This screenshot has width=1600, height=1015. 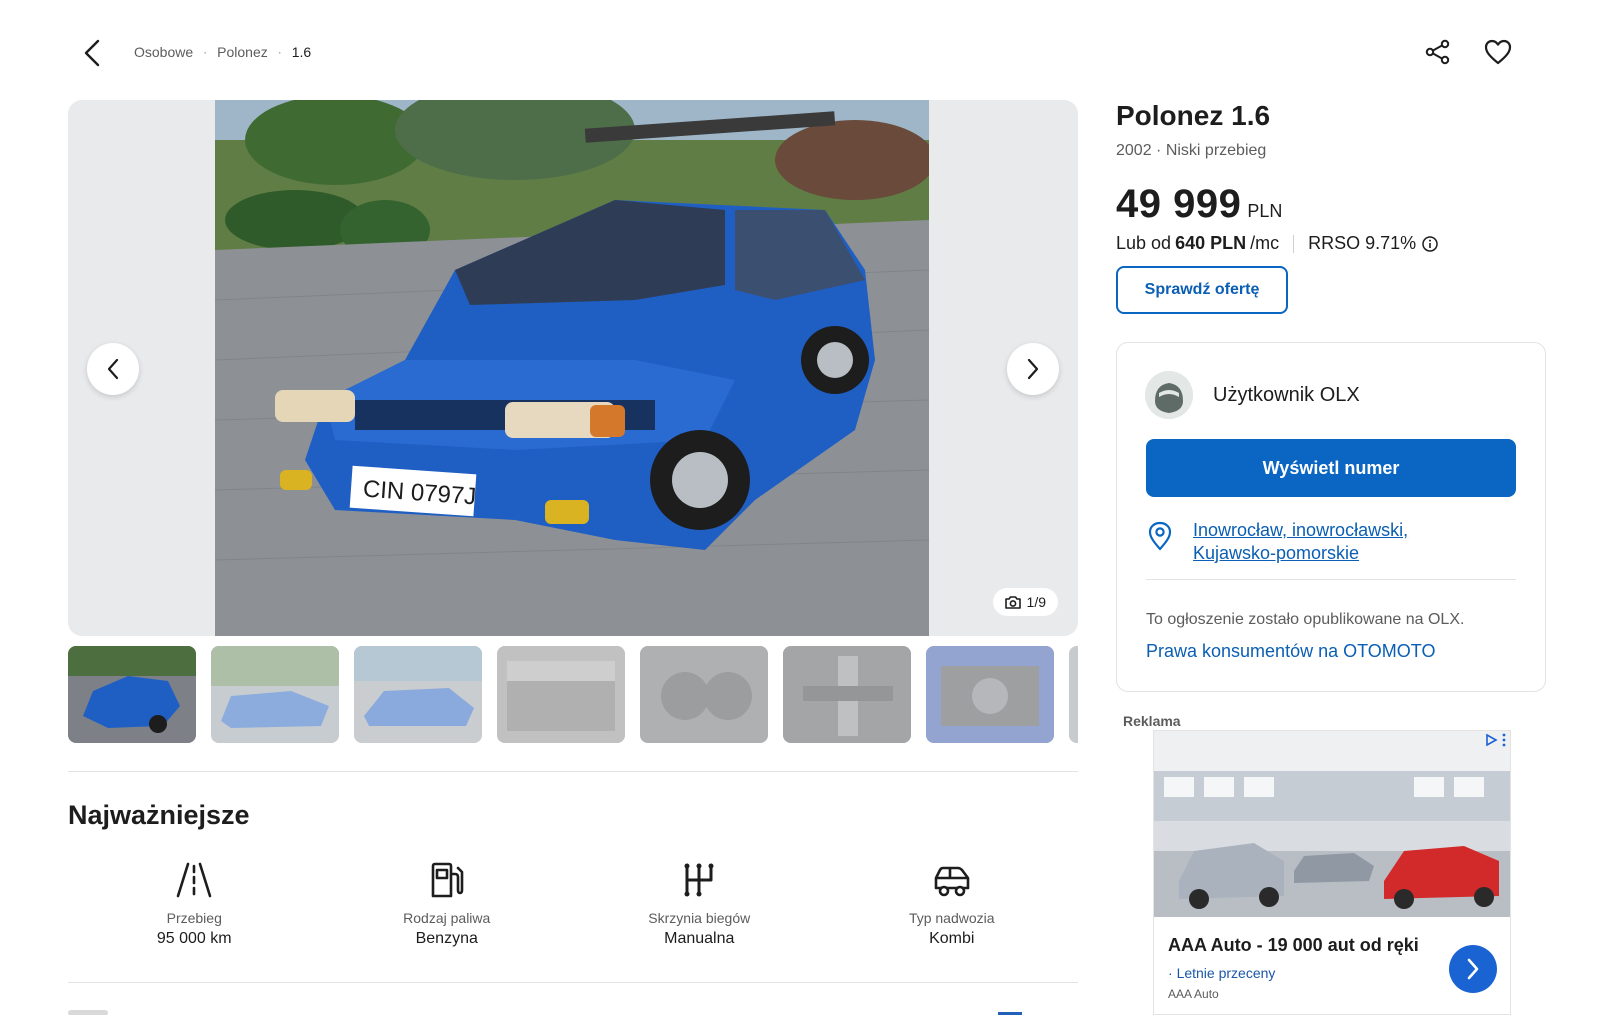 What do you see at coordinates (1286, 394) in the screenshot?
I see `seller-name: Użytkownik OLX` at bounding box center [1286, 394].